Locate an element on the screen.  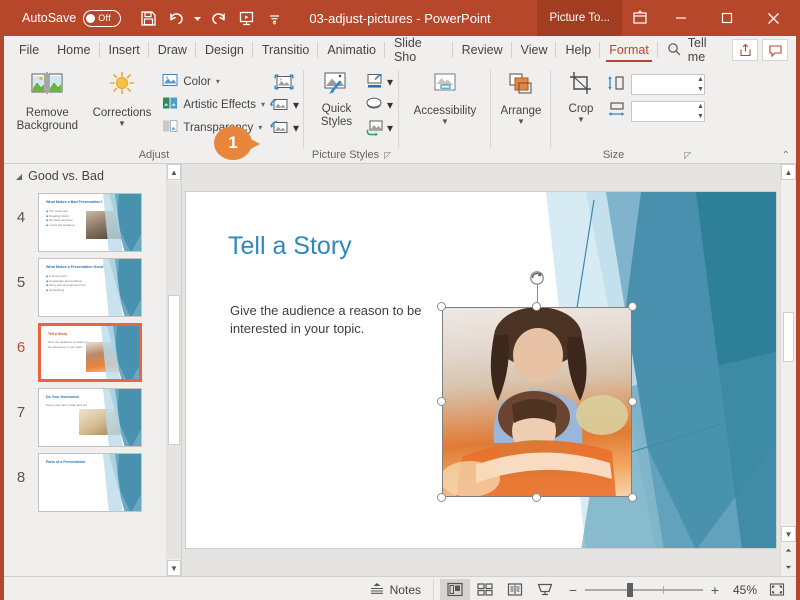
scrollbar-track is located at coordinates (174, 370).